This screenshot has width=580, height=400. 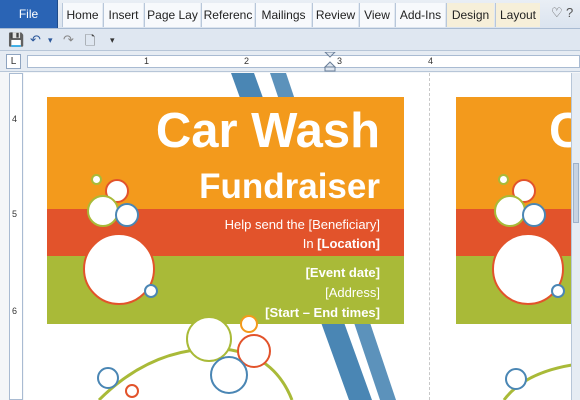 I want to click on redo-icon: ↷, so click(x=68, y=40).